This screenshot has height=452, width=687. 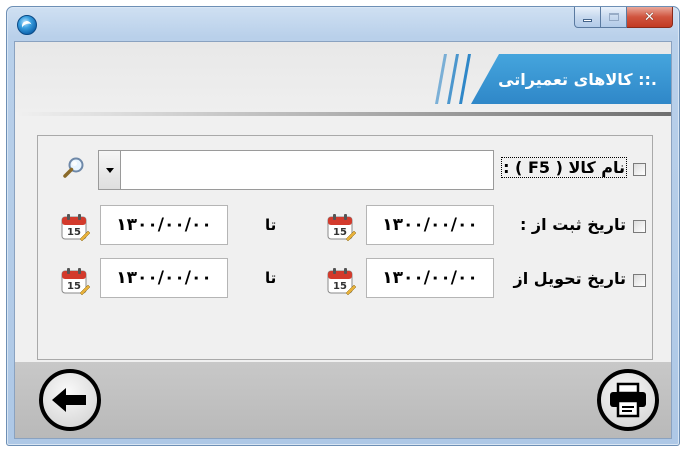 What do you see at coordinates (577, 79) in the screenshot?
I see `page-title: .:: کالاهای تعمیراتی` at bounding box center [577, 79].